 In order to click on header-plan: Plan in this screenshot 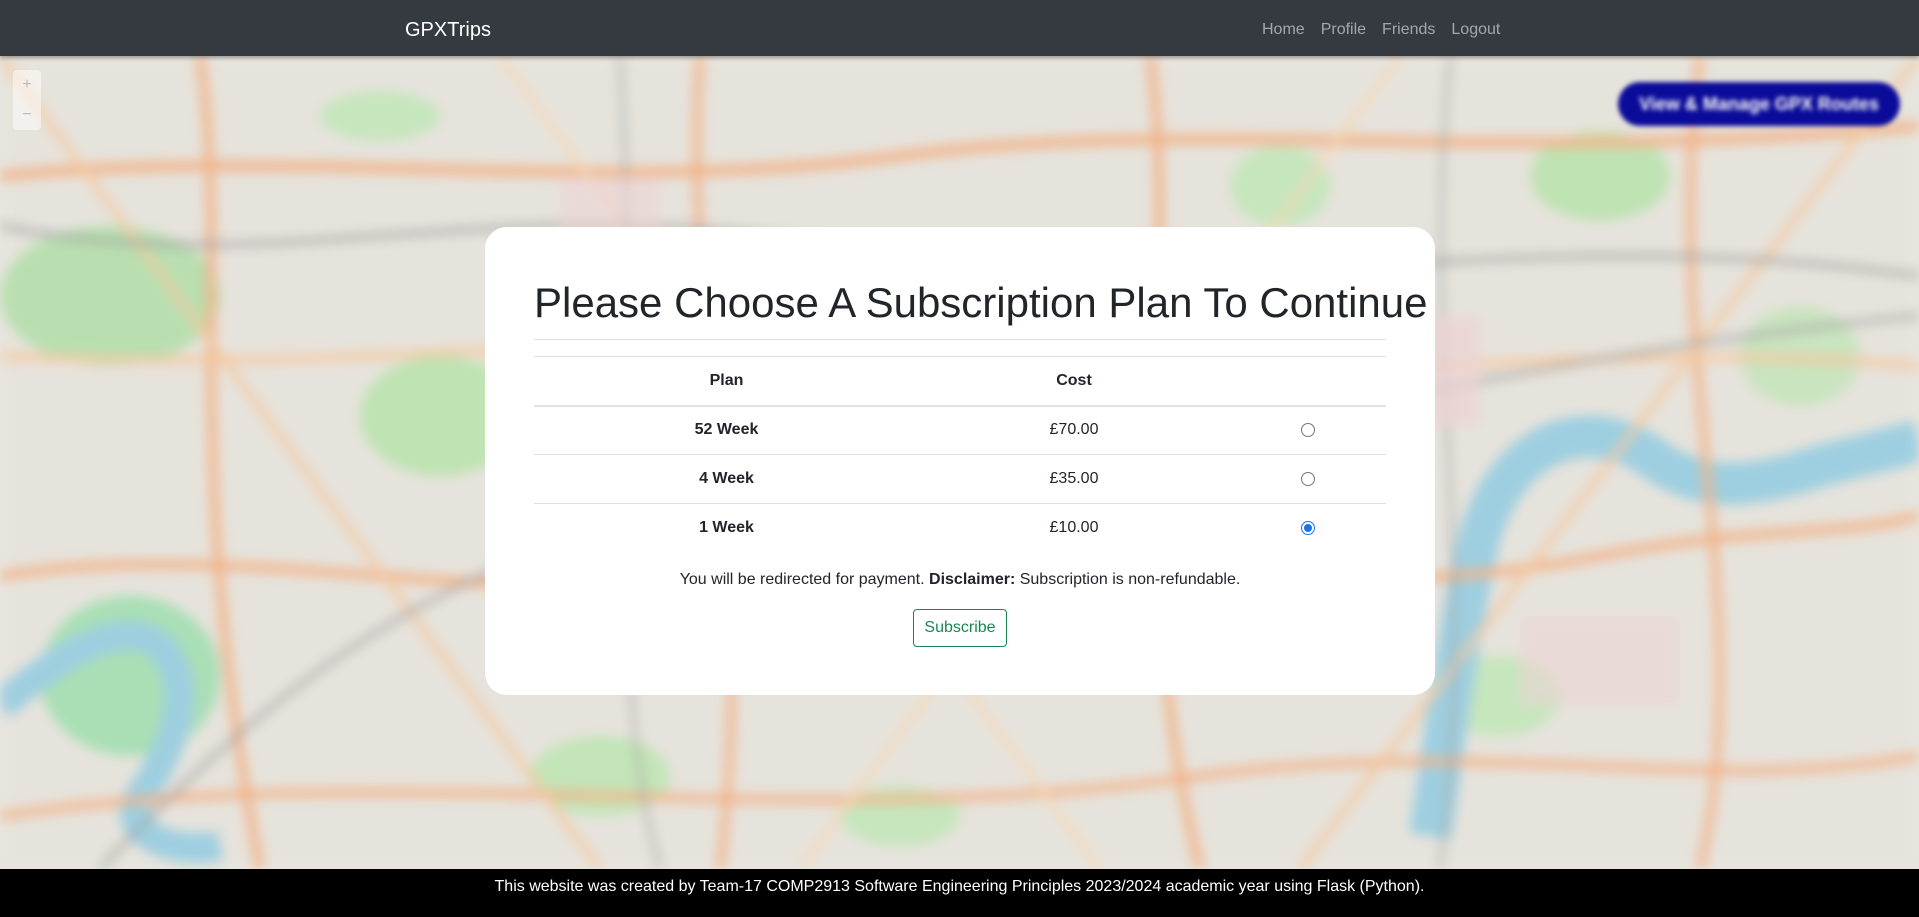, I will do `click(726, 381)`.